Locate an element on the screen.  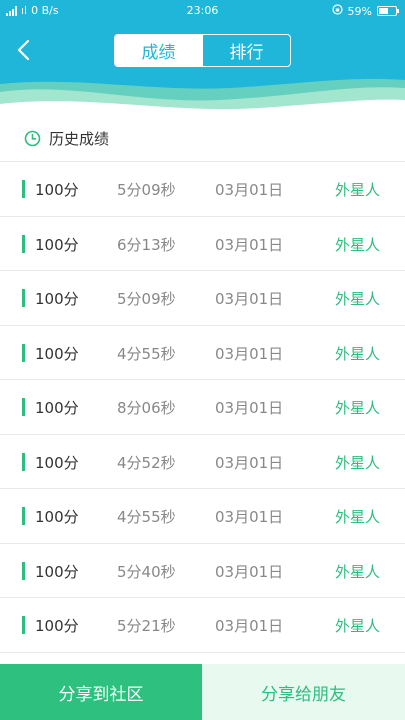
row-time: 5分40秒 is located at coordinates (146, 571).